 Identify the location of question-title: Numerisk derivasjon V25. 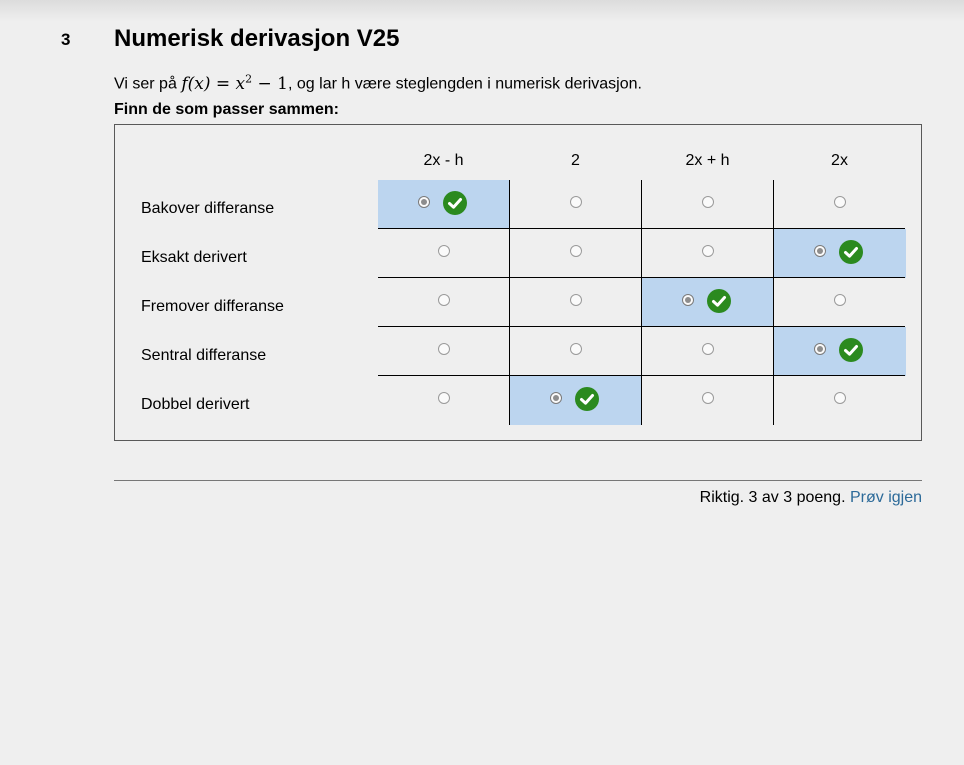
(257, 38).